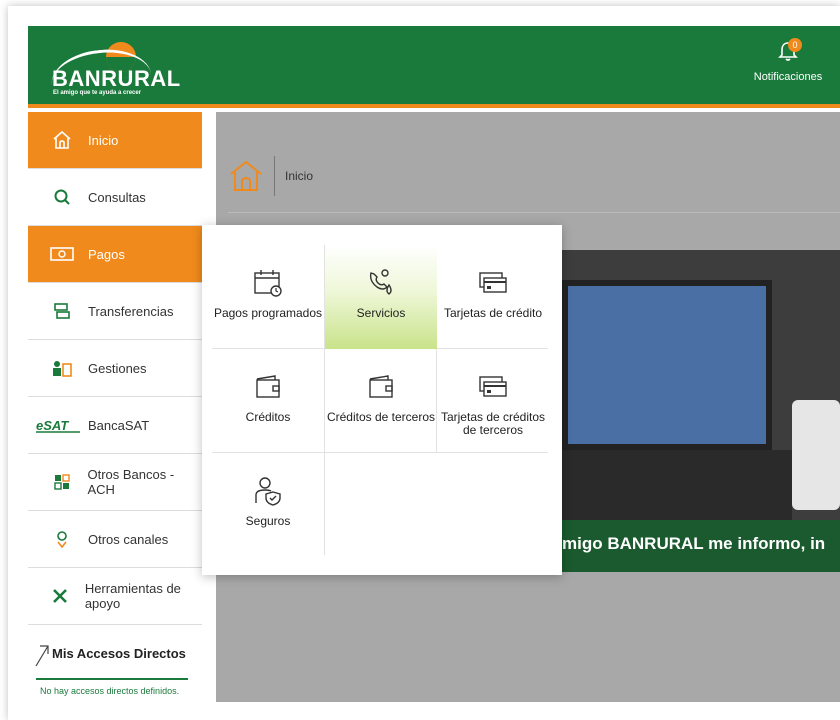 The height and width of the screenshot is (720, 840). What do you see at coordinates (106, 254) in the screenshot?
I see `sidebar-item-label: Pagos` at bounding box center [106, 254].